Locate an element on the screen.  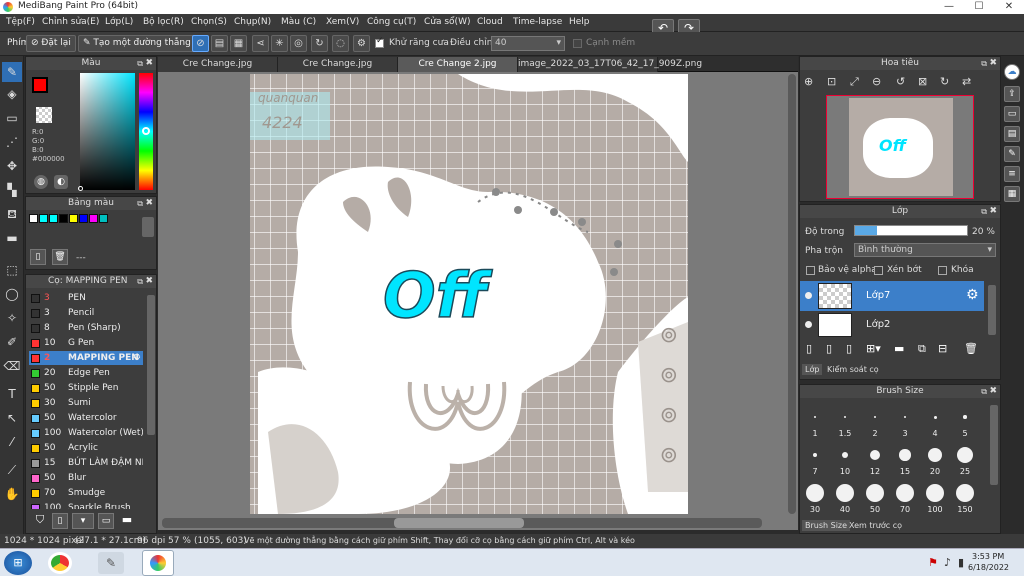
snap-off-icon: ⊘ is located at coordinates (200, 43).